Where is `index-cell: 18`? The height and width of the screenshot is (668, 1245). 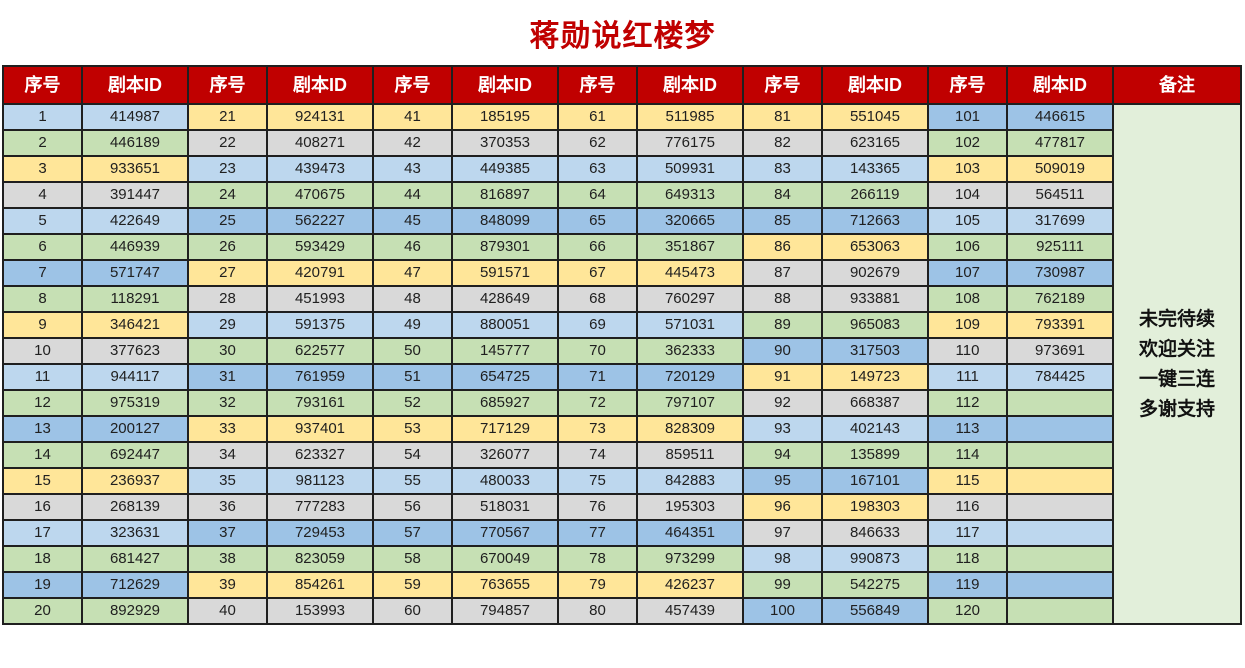
index-cell: 18 is located at coordinates (42, 559).